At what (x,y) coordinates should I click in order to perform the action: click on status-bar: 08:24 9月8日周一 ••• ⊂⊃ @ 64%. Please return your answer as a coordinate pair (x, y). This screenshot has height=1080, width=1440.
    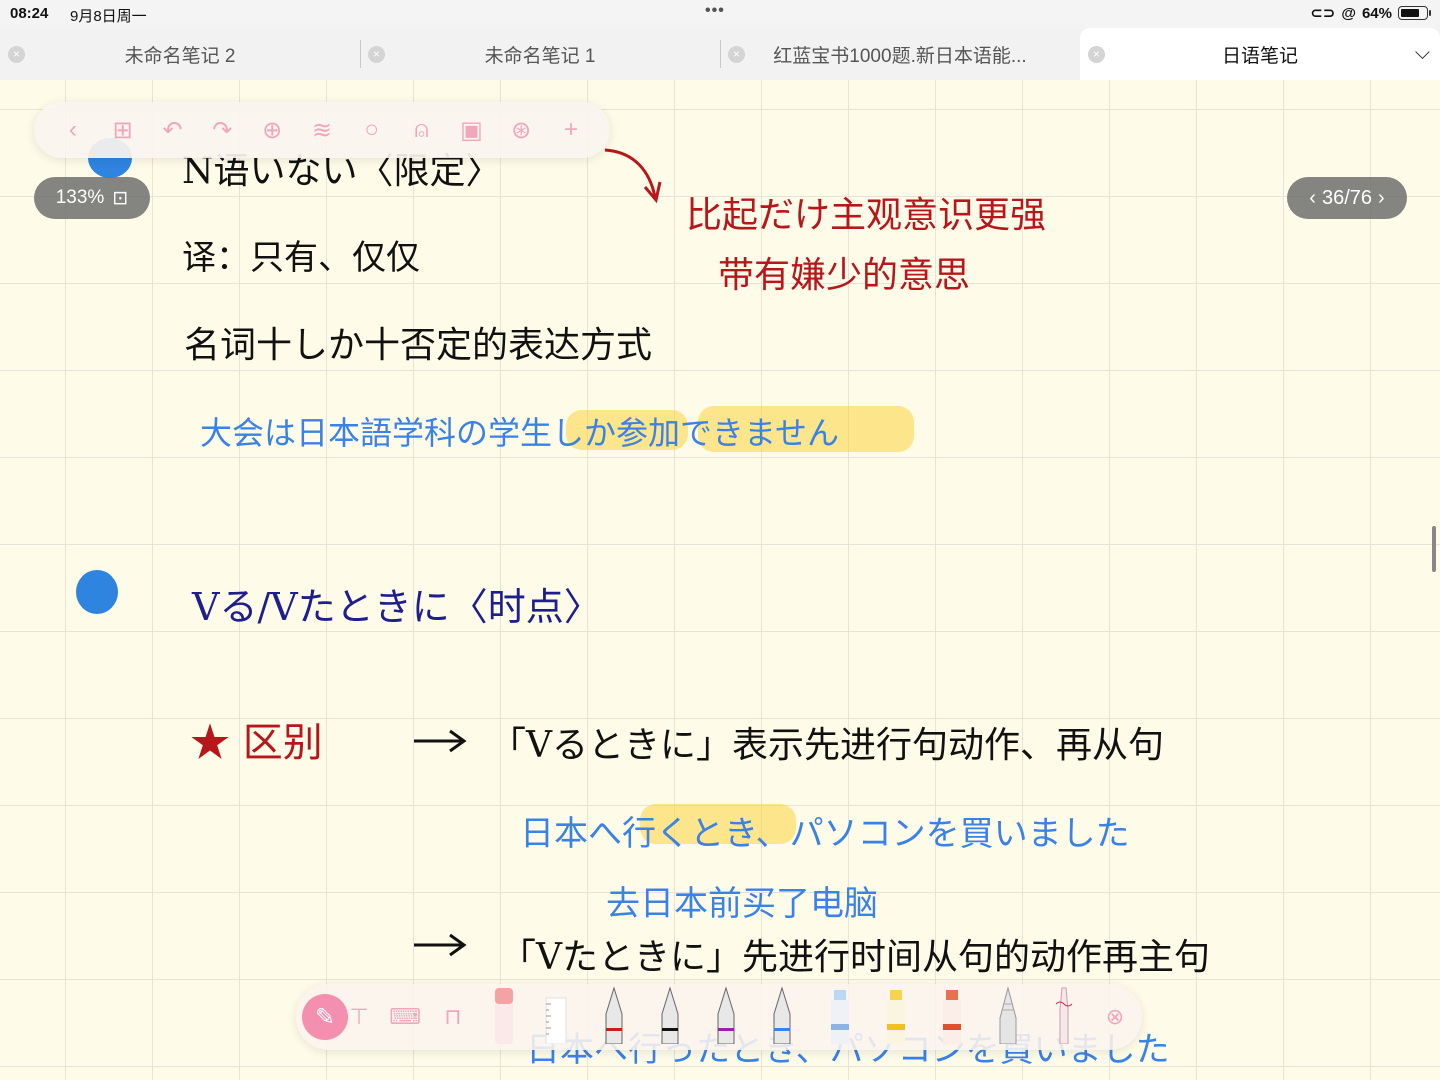
    Looking at the image, I should click on (720, 14).